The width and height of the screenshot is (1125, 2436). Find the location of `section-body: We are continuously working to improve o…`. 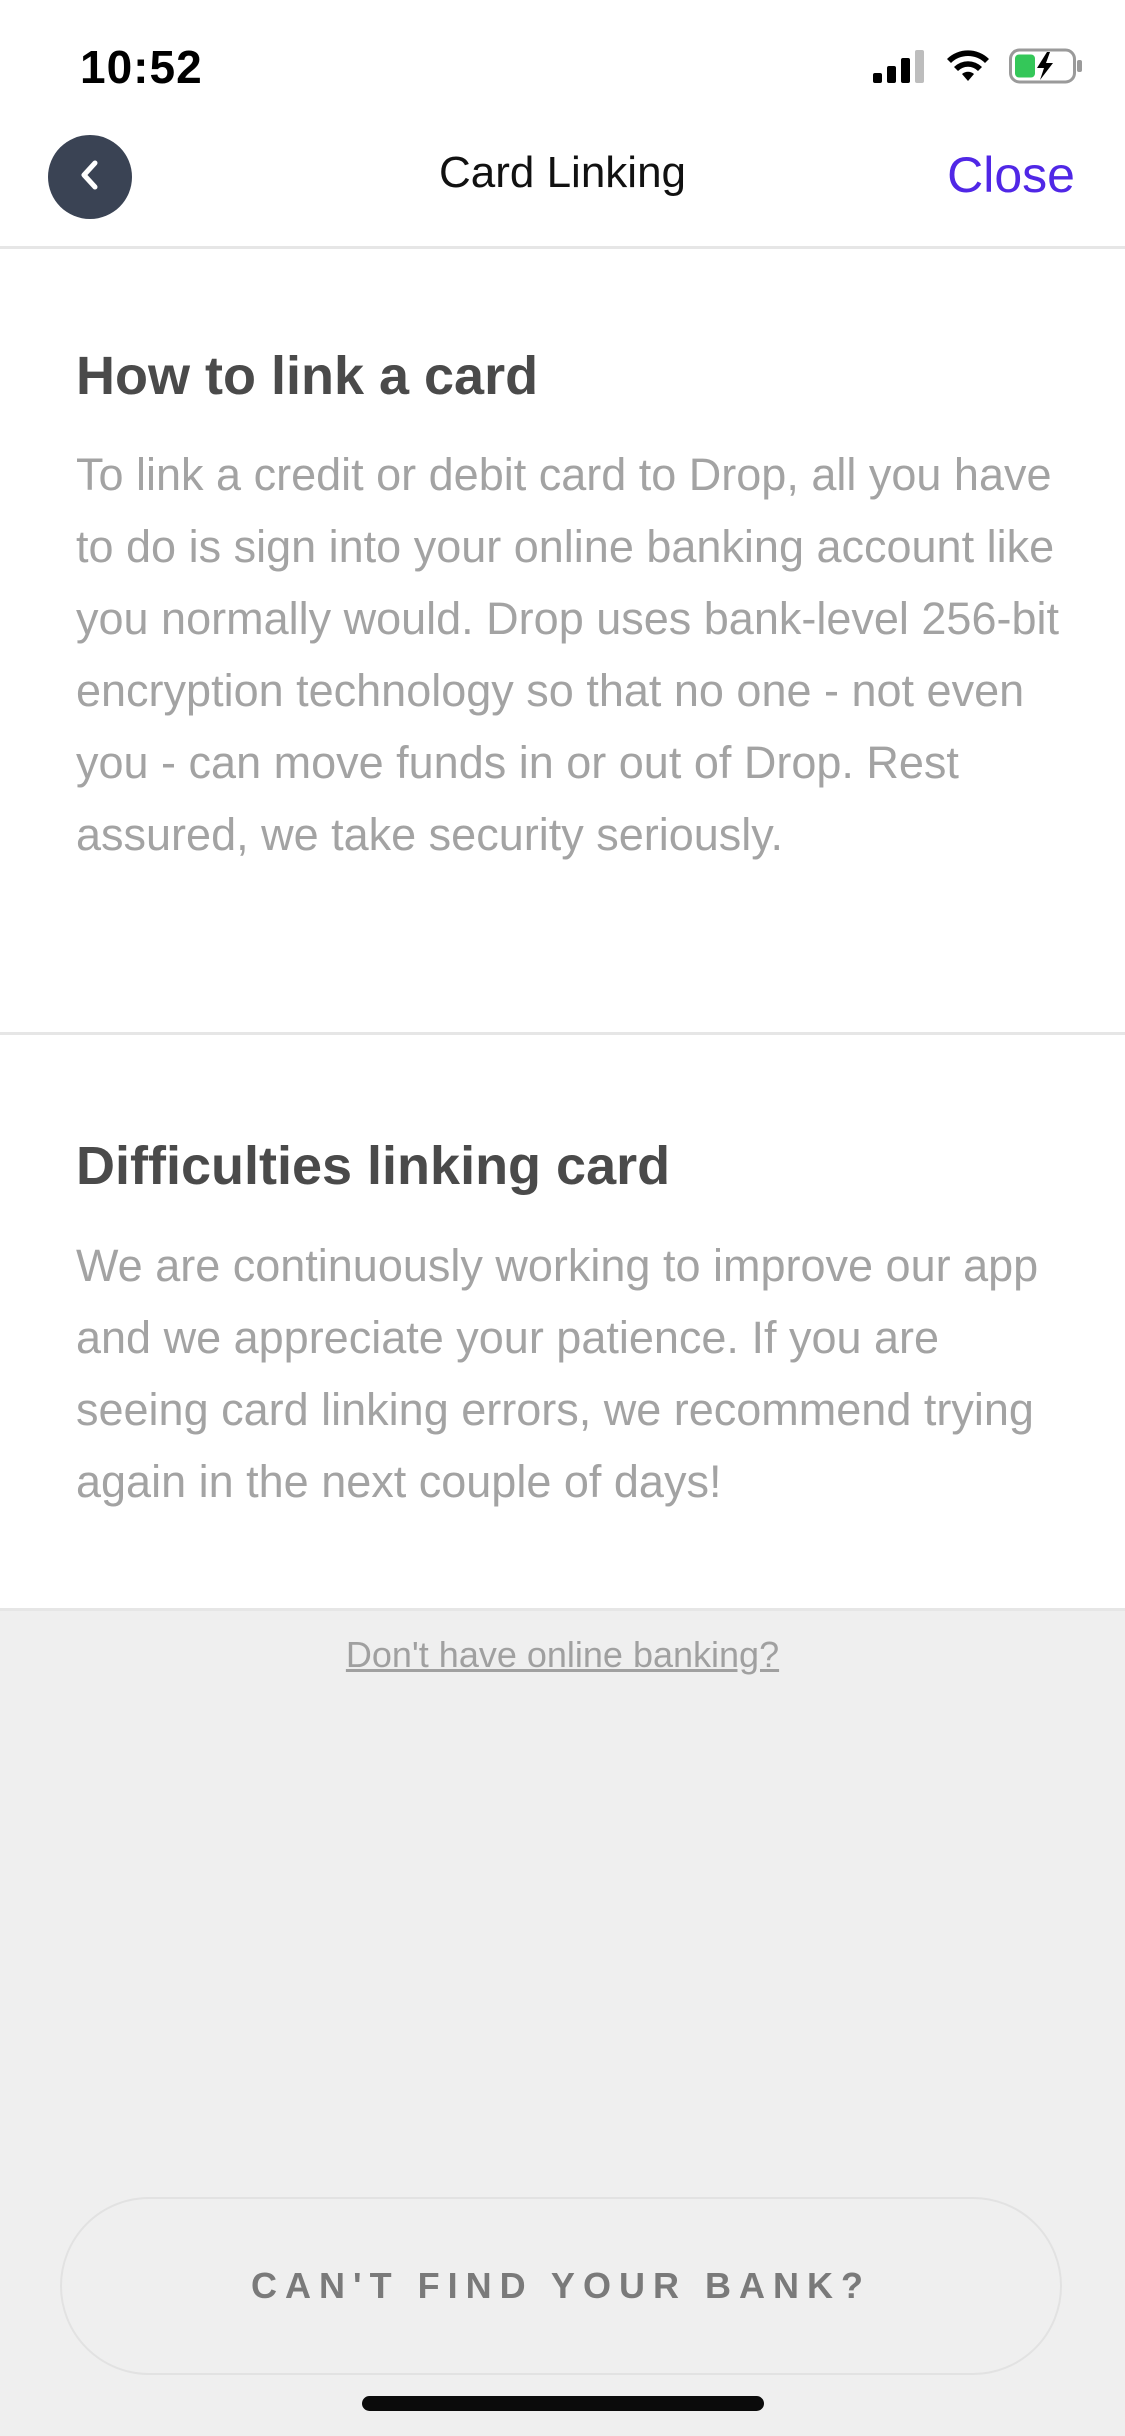

section-body: We are continuously working to improve o… is located at coordinates (557, 1373).